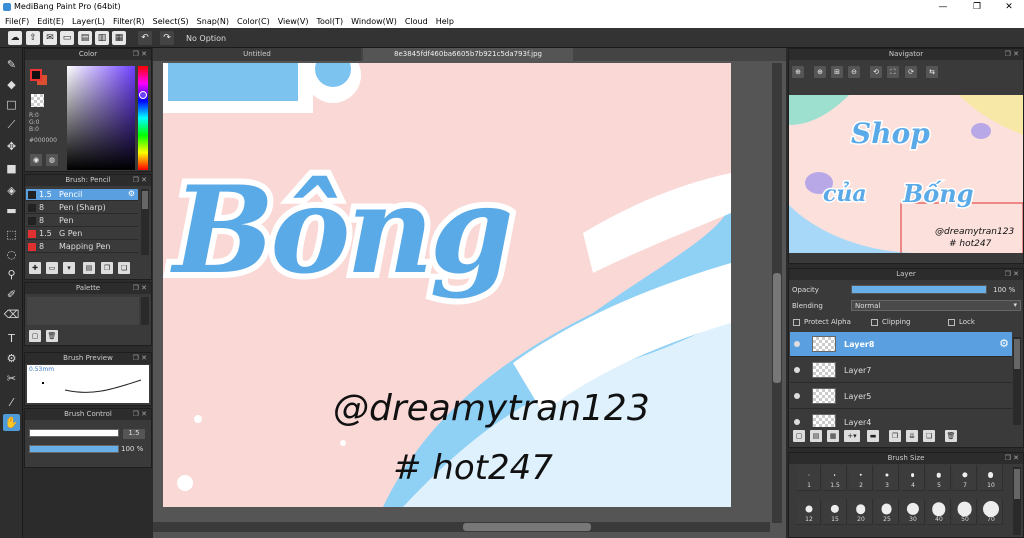  Describe the element at coordinates (52, 160) in the screenshot. I see `color-picker-icon: ◍` at that location.